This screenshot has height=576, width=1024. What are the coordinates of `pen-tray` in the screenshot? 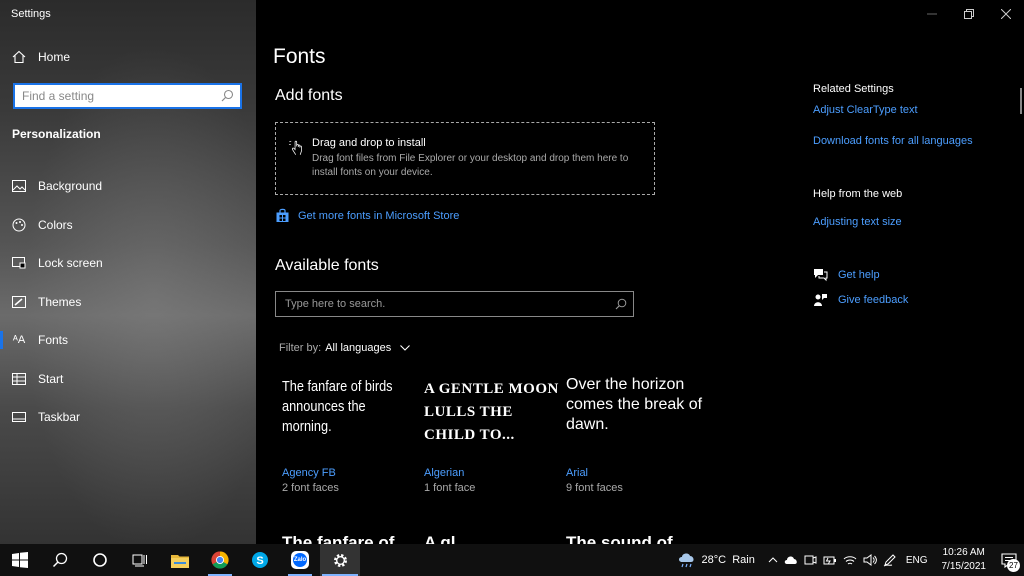 It's located at (890, 560).